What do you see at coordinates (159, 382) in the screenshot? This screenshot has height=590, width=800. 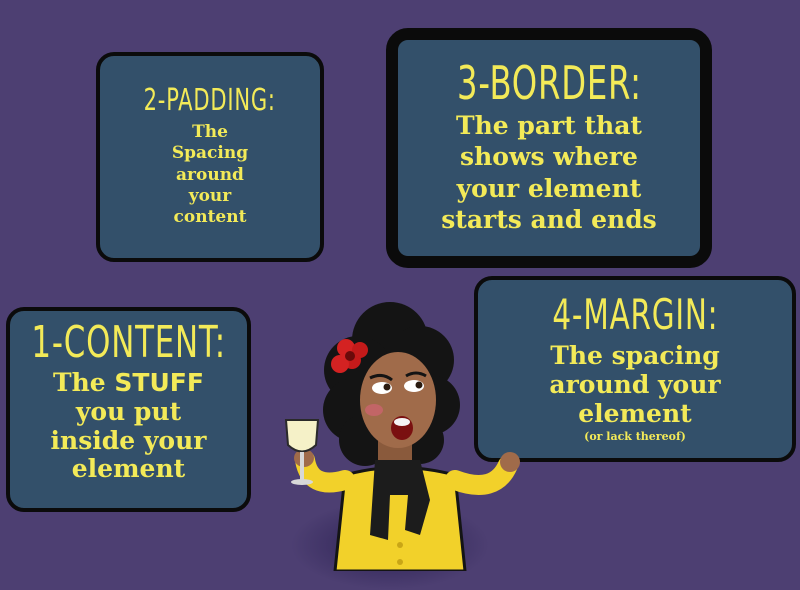 I see `content-stuff-word: STUFF` at bounding box center [159, 382].